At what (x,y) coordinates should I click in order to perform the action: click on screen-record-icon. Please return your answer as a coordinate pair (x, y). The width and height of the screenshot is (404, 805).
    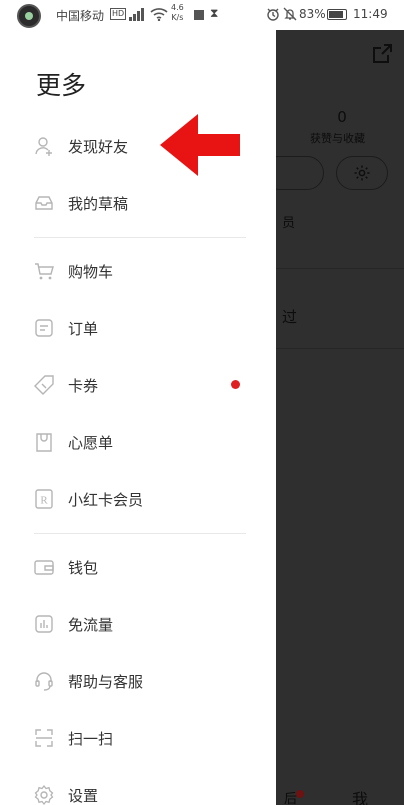
    Looking at the image, I should click on (199, 15).